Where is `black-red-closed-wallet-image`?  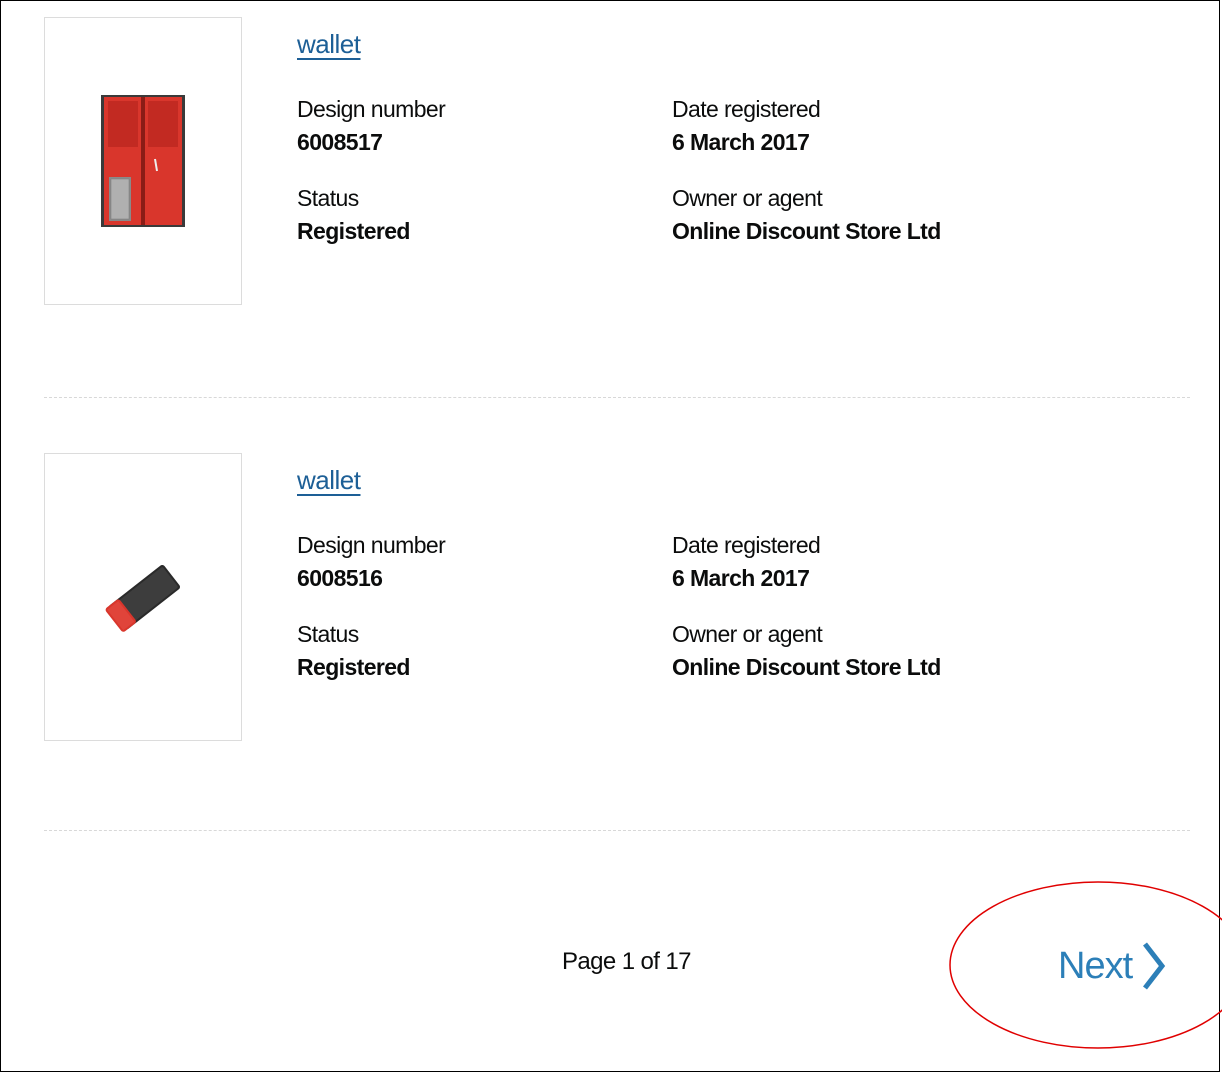
black-red-closed-wallet-image is located at coordinates (143, 598).